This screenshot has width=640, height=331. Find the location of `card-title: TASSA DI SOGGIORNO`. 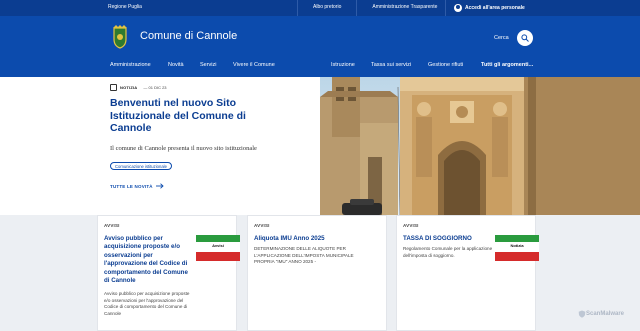

card-title: TASSA DI SOGGIORNO is located at coordinates (448, 239).